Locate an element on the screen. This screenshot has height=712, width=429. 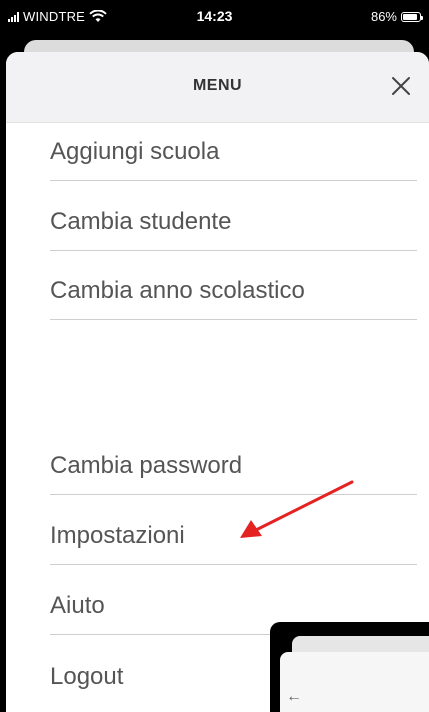
menu-item-cambia-password: Cambia password is located at coordinates (233, 460).